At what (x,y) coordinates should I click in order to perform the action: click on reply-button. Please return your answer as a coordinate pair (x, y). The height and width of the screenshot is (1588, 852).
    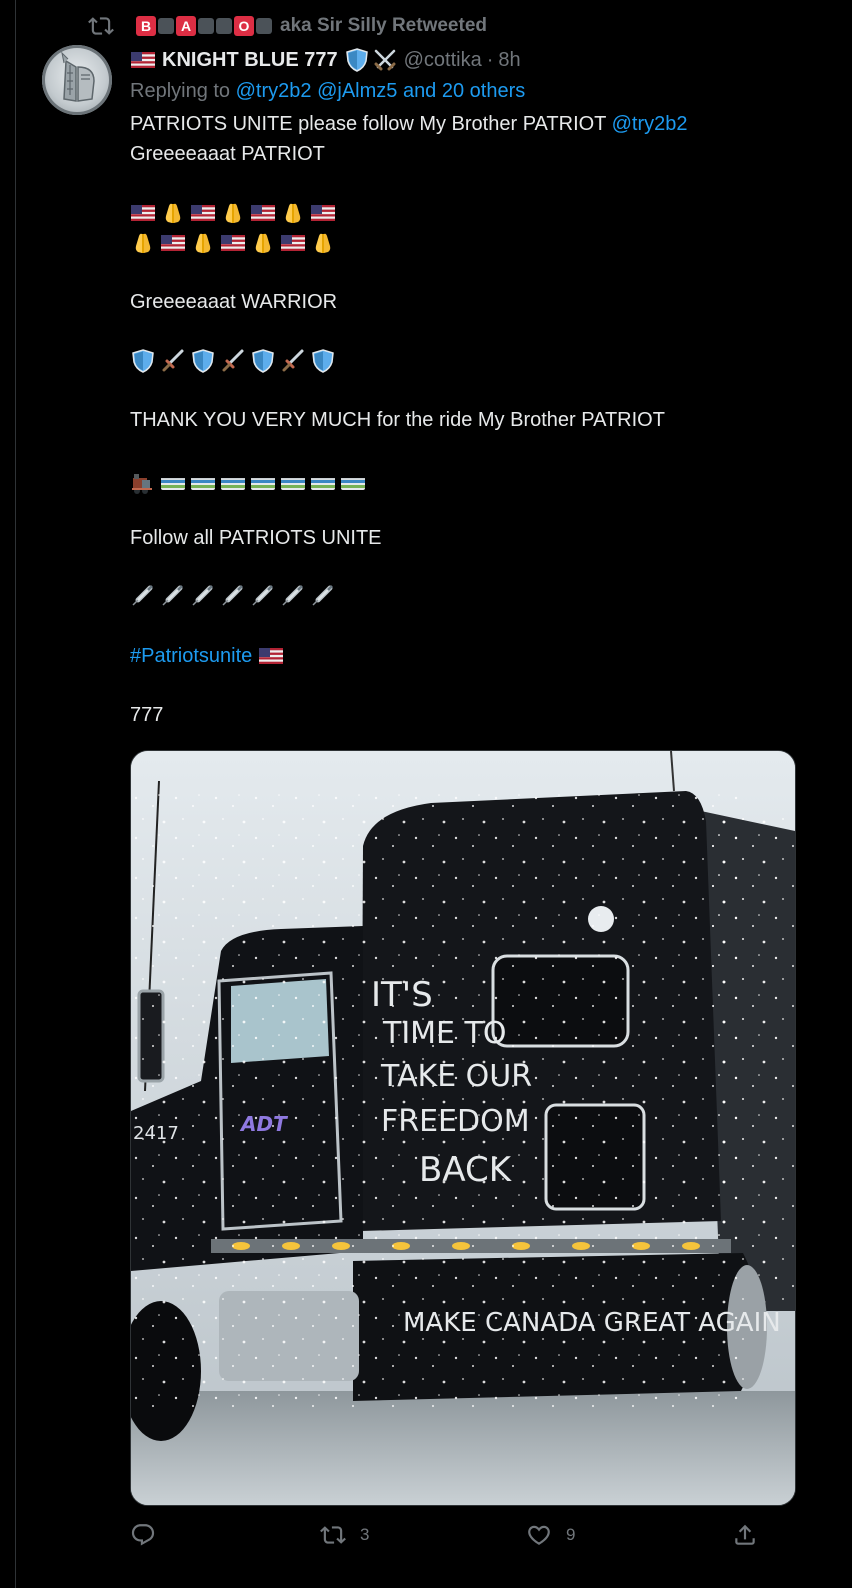
    Looking at the image, I should click on (150, 1535).